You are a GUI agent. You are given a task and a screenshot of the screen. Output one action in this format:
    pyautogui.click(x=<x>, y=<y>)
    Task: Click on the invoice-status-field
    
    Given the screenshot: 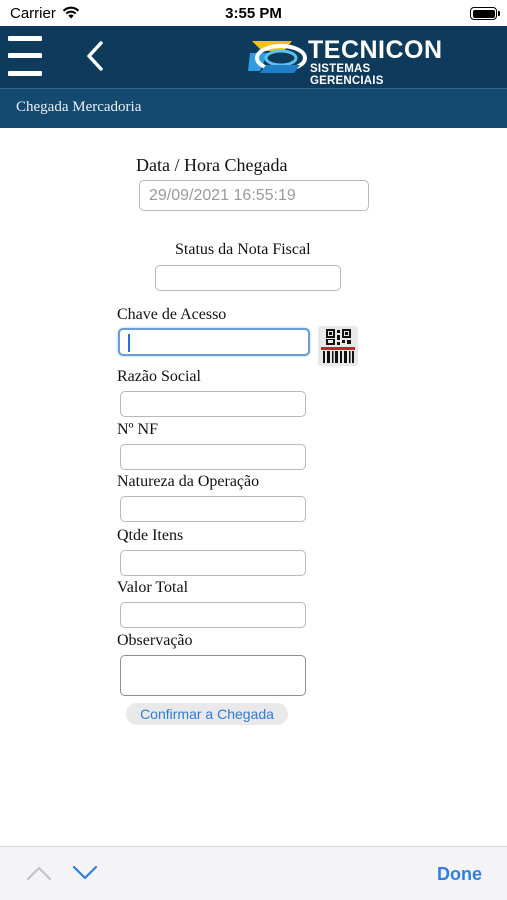 What is the action you would take?
    pyautogui.click(x=248, y=278)
    